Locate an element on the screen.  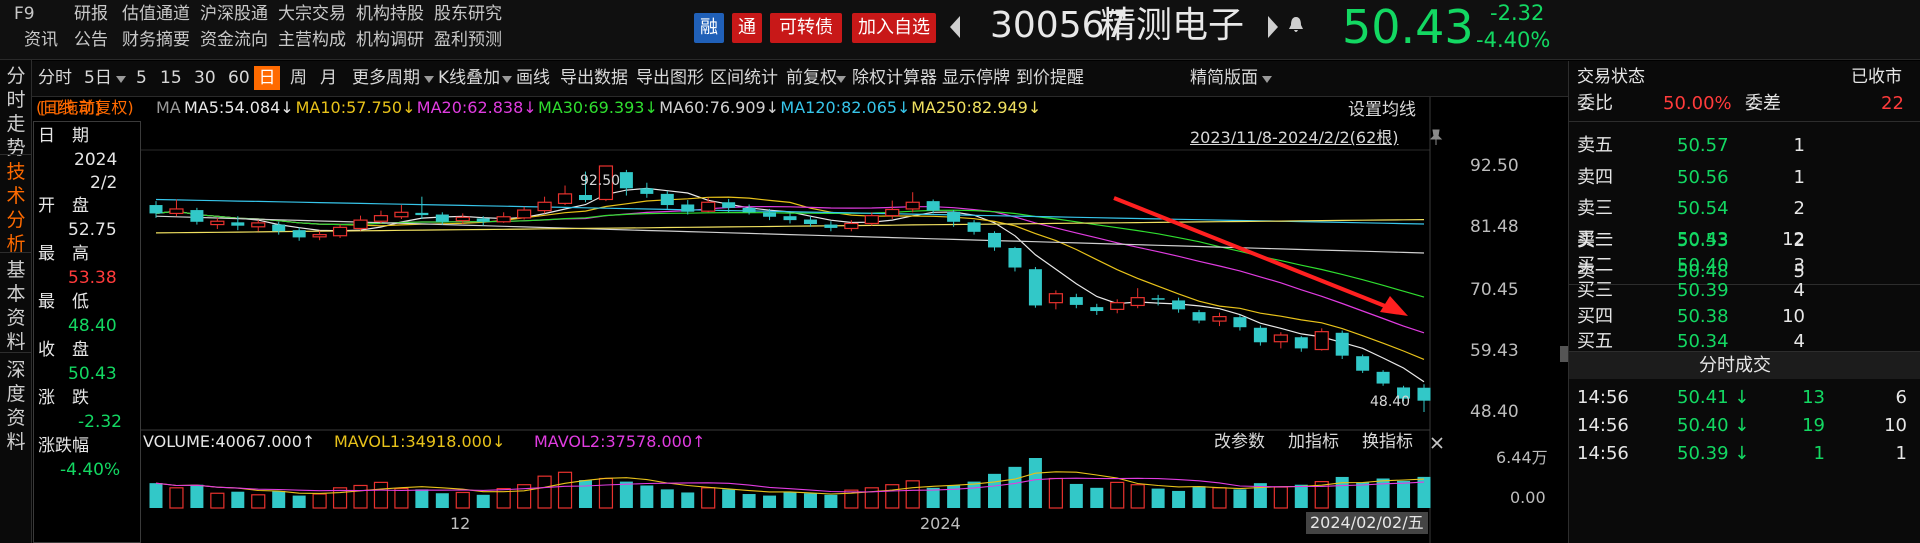
buy-level-price: 50.34 is located at coordinates (1703, 341).